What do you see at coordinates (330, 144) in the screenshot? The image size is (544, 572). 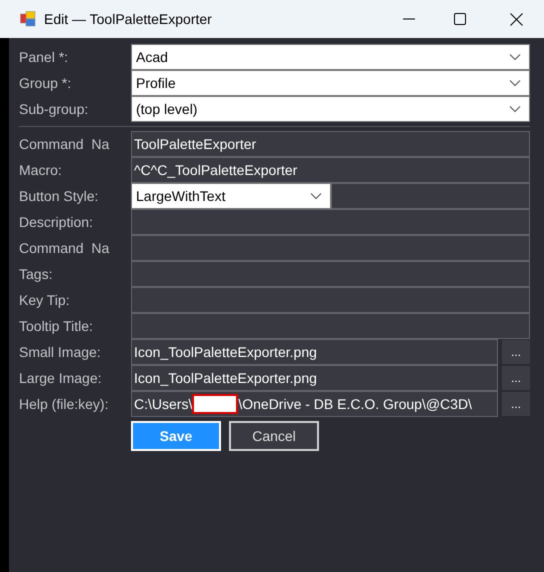 I see `input-field: ToolPaletteExporter` at bounding box center [330, 144].